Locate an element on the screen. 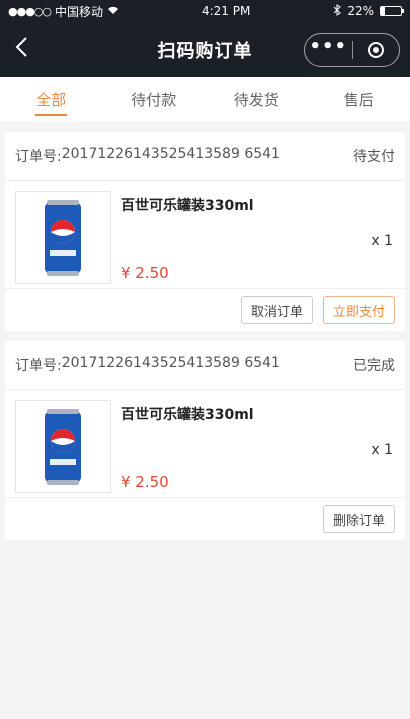 This screenshot has width=410, height=719. status-bar: ●●●○○ 中国移动 4:21 PM 22% is located at coordinates (205, 11).